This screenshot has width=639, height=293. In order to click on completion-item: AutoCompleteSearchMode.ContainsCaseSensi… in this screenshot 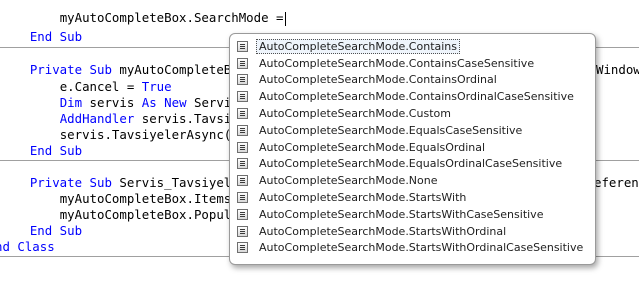, I will do `click(412, 63)`.